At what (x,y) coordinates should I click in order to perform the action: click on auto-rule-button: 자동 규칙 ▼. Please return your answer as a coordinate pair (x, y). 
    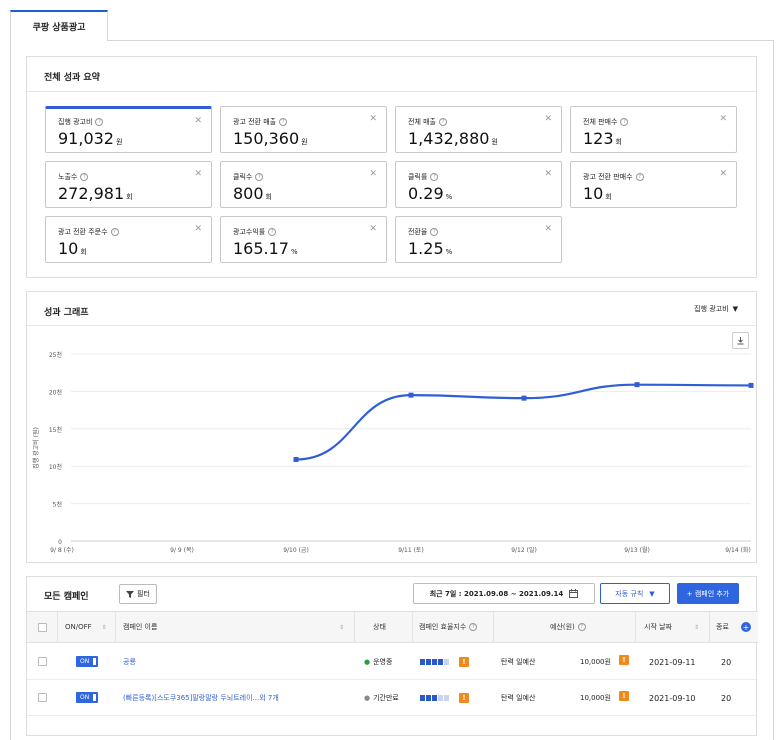
    Looking at the image, I should click on (635, 593).